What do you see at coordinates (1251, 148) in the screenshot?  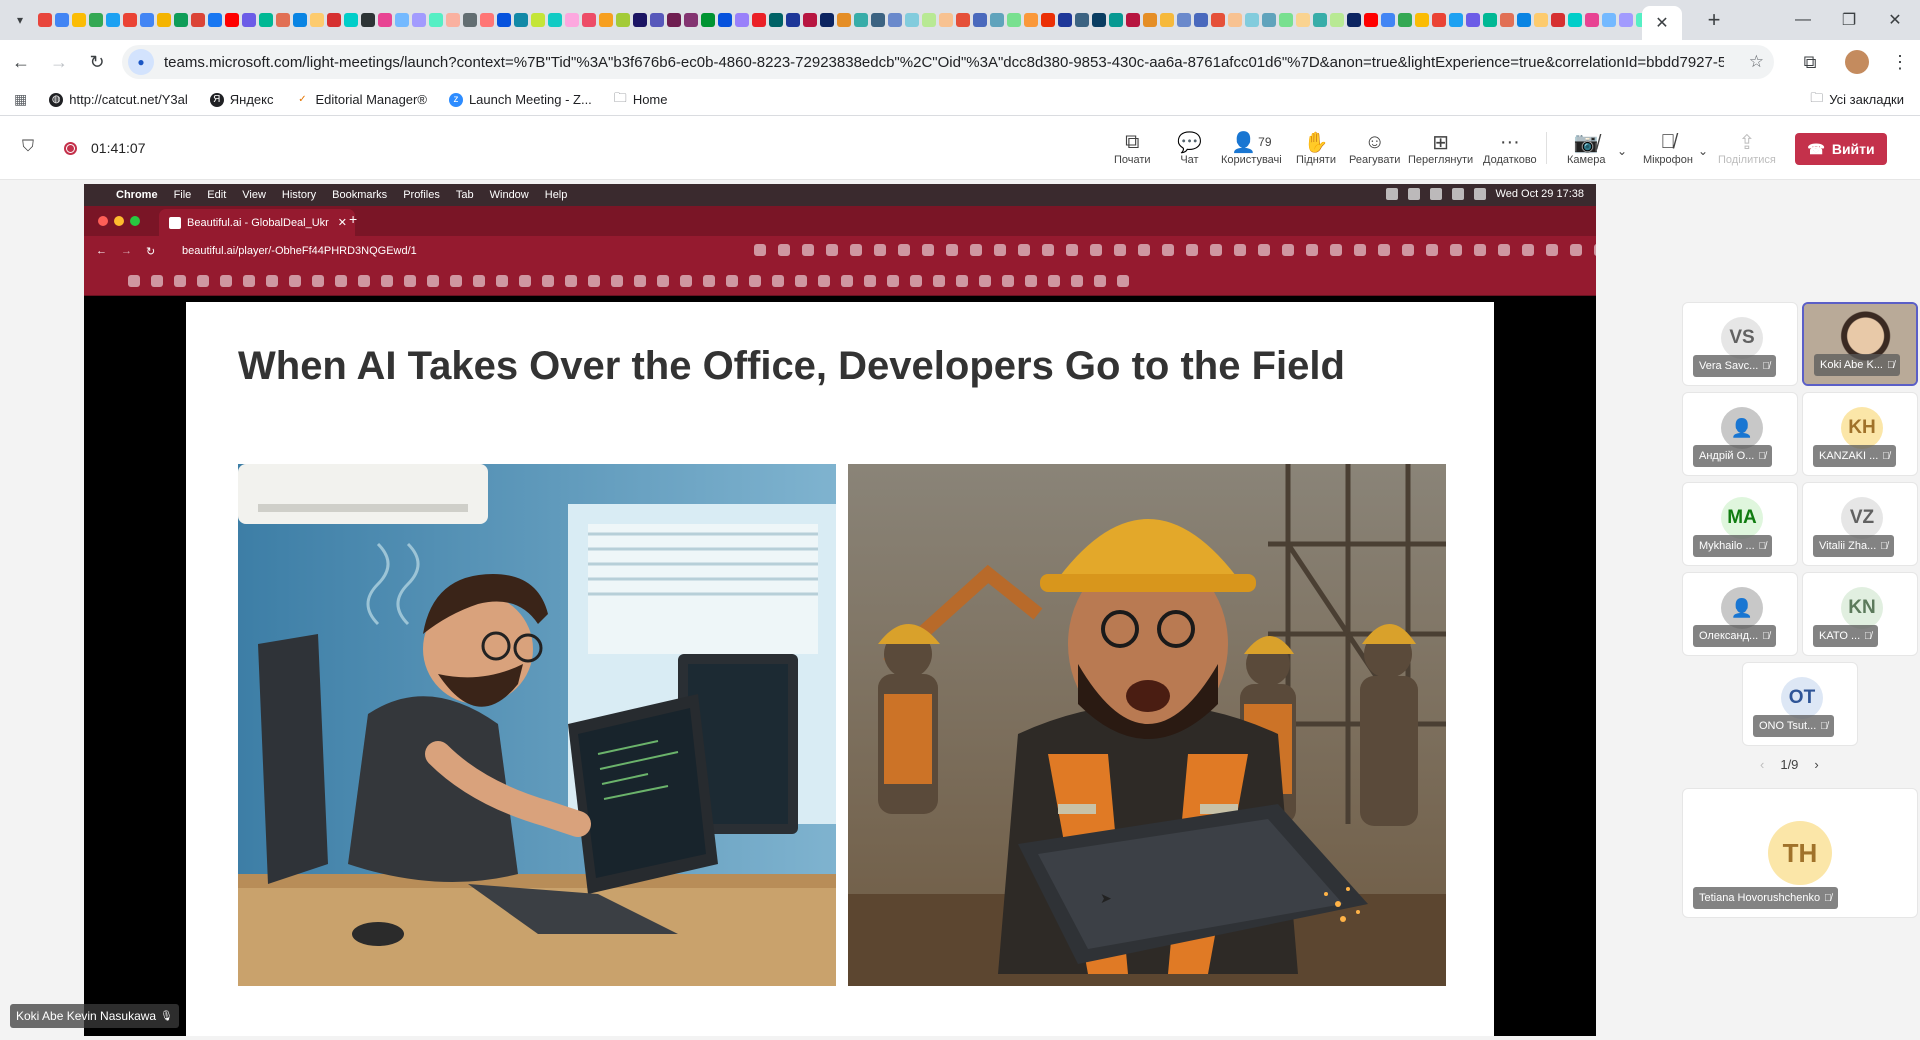 I see `people-button: 👤 79 Користувачі` at bounding box center [1251, 148].